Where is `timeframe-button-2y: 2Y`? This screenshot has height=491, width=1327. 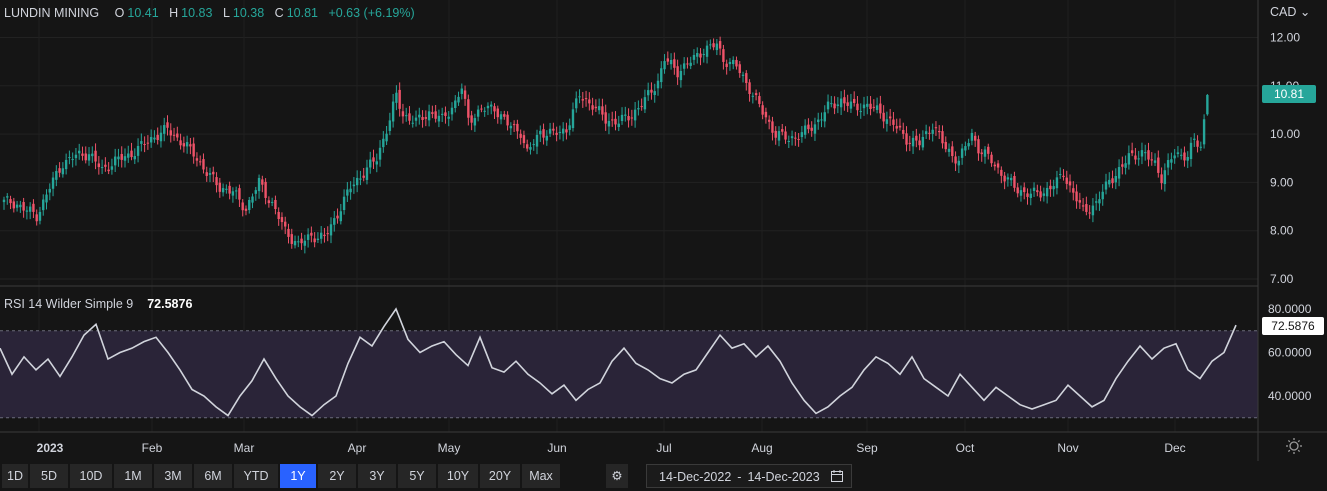
timeframe-button-2y: 2Y is located at coordinates (337, 476).